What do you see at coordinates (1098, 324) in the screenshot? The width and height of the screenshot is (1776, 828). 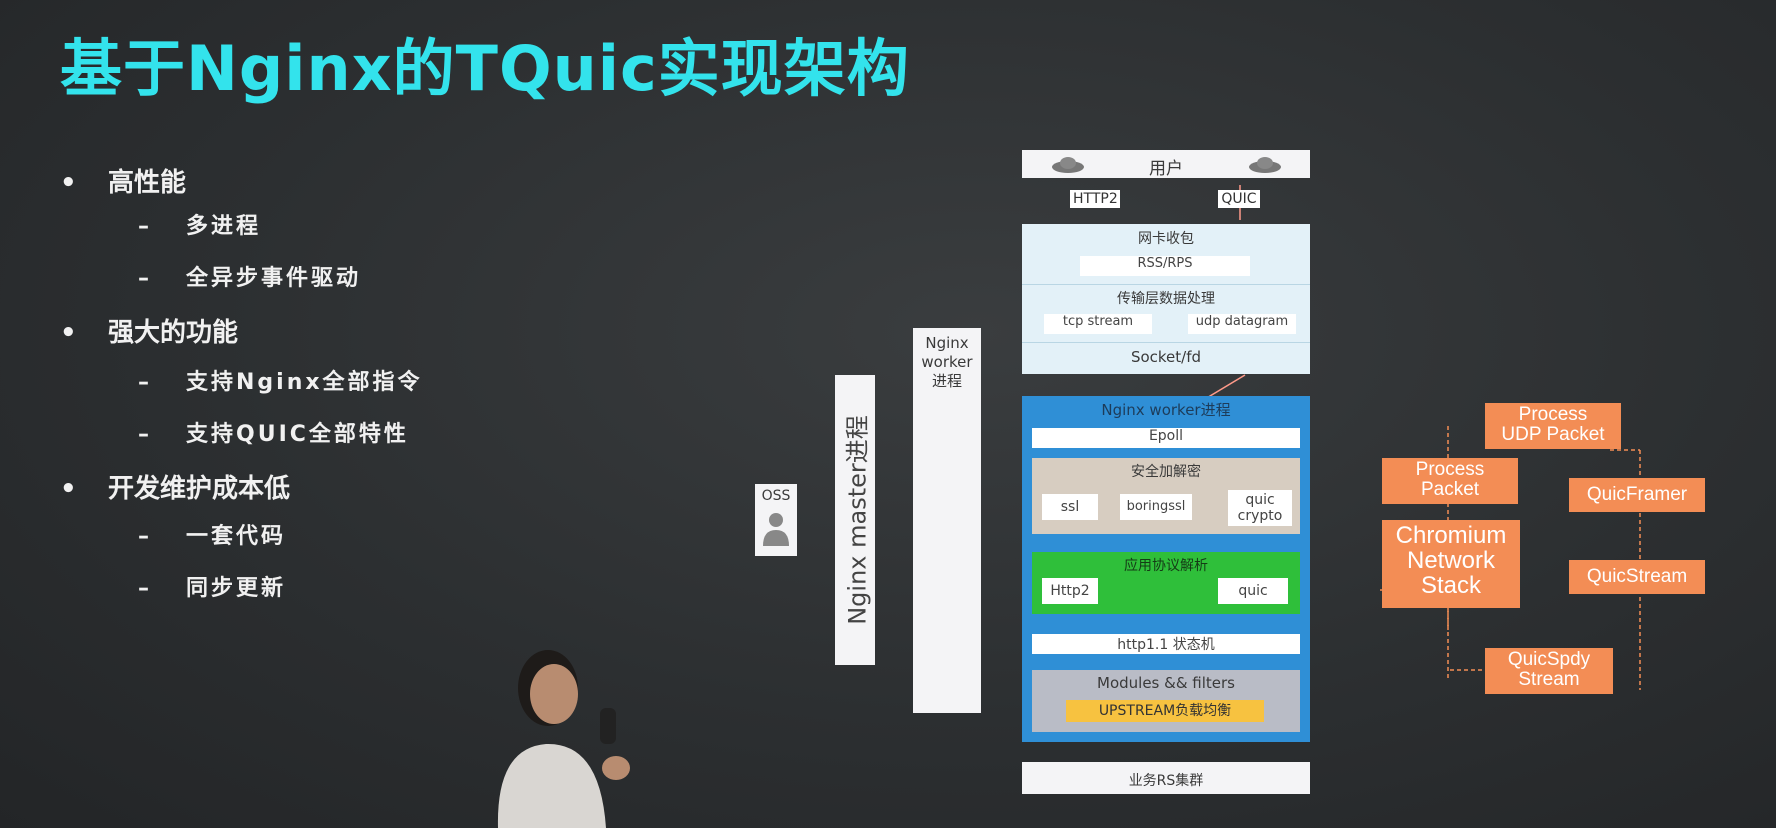 I see `tcp-stream-box: tcp stream` at bounding box center [1098, 324].